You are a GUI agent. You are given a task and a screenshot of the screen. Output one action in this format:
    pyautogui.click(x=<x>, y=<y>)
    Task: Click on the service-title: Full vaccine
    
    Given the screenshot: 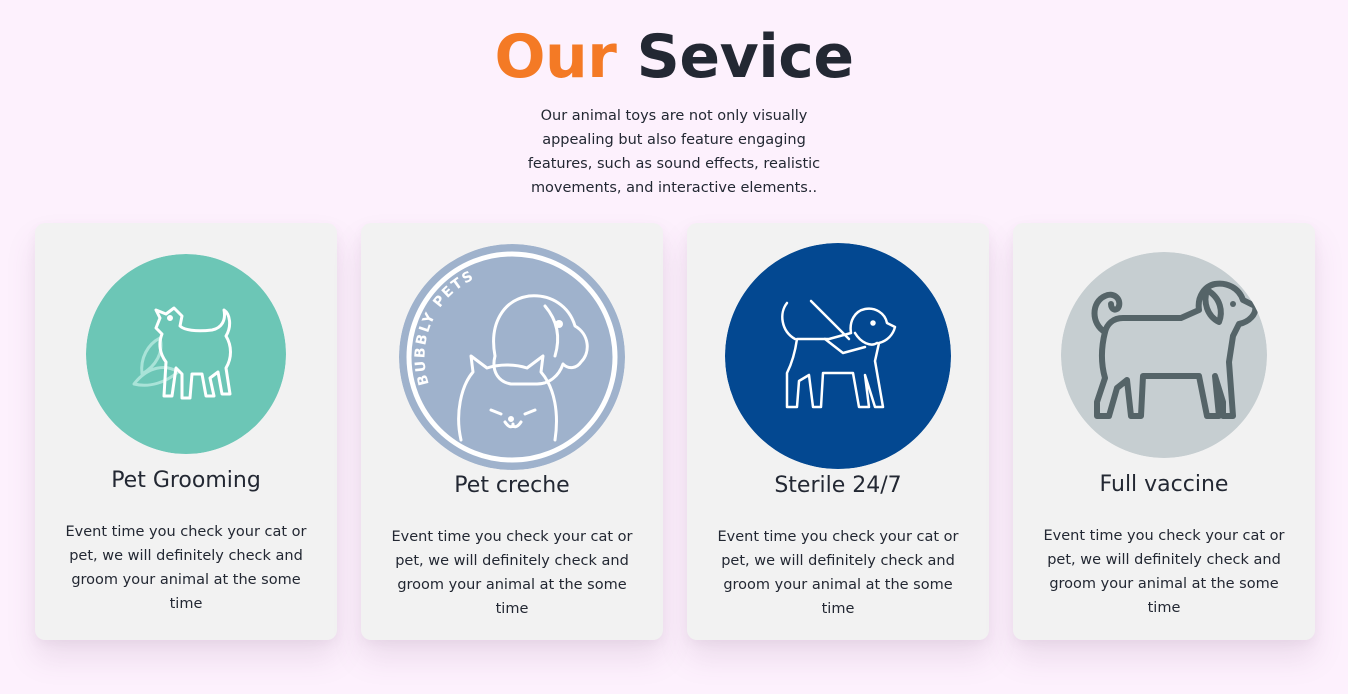 What is the action you would take?
    pyautogui.click(x=1164, y=484)
    